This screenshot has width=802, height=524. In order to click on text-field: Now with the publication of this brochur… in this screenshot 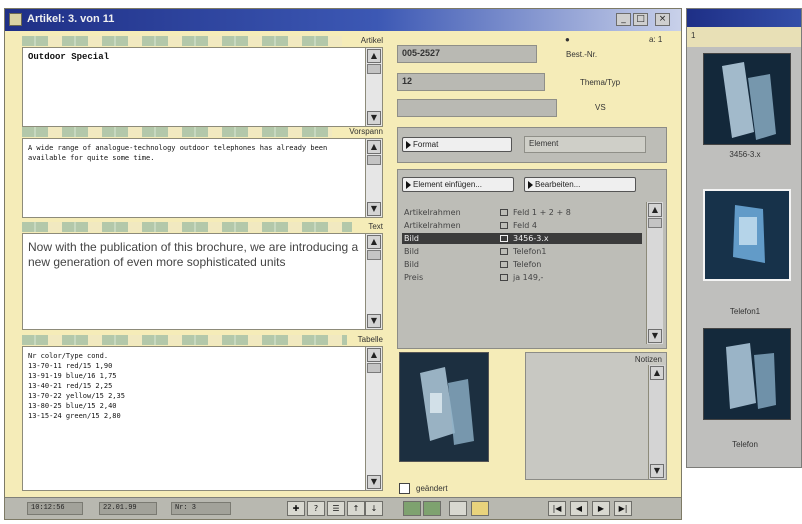, I will do `click(202, 281)`.